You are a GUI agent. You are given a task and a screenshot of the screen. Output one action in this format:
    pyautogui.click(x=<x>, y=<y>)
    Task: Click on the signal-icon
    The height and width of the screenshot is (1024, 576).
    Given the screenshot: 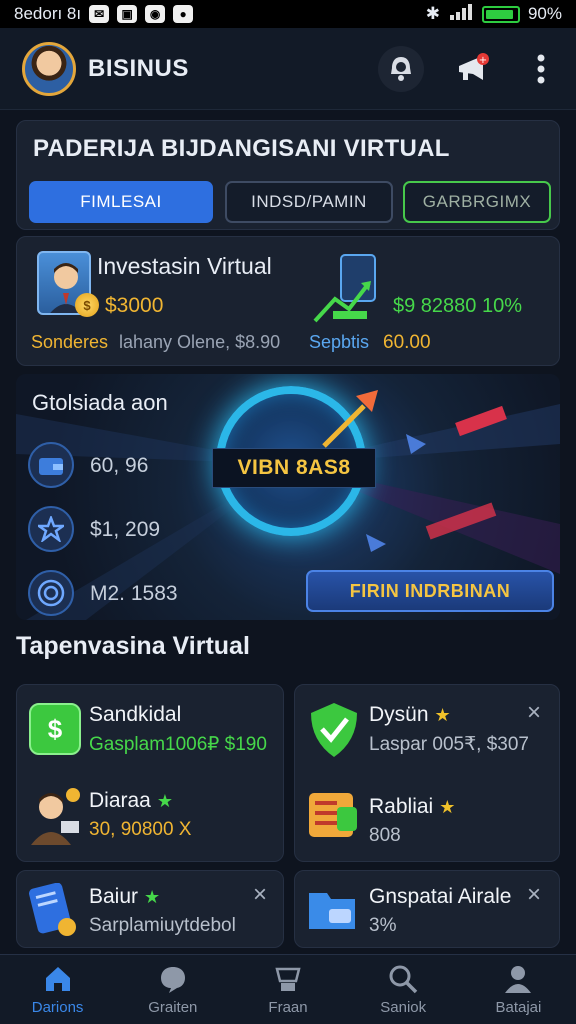 What is the action you would take?
    pyautogui.click(x=461, y=14)
    